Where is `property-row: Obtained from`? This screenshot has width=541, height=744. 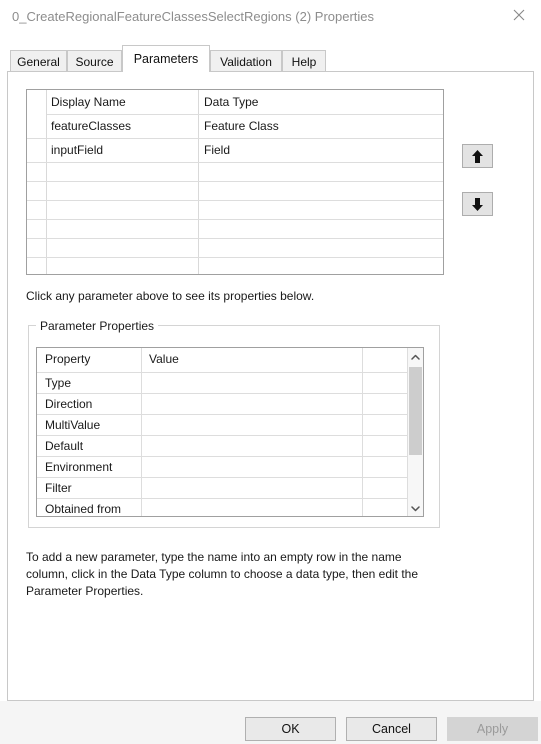
property-row: Obtained from is located at coordinates (230, 507).